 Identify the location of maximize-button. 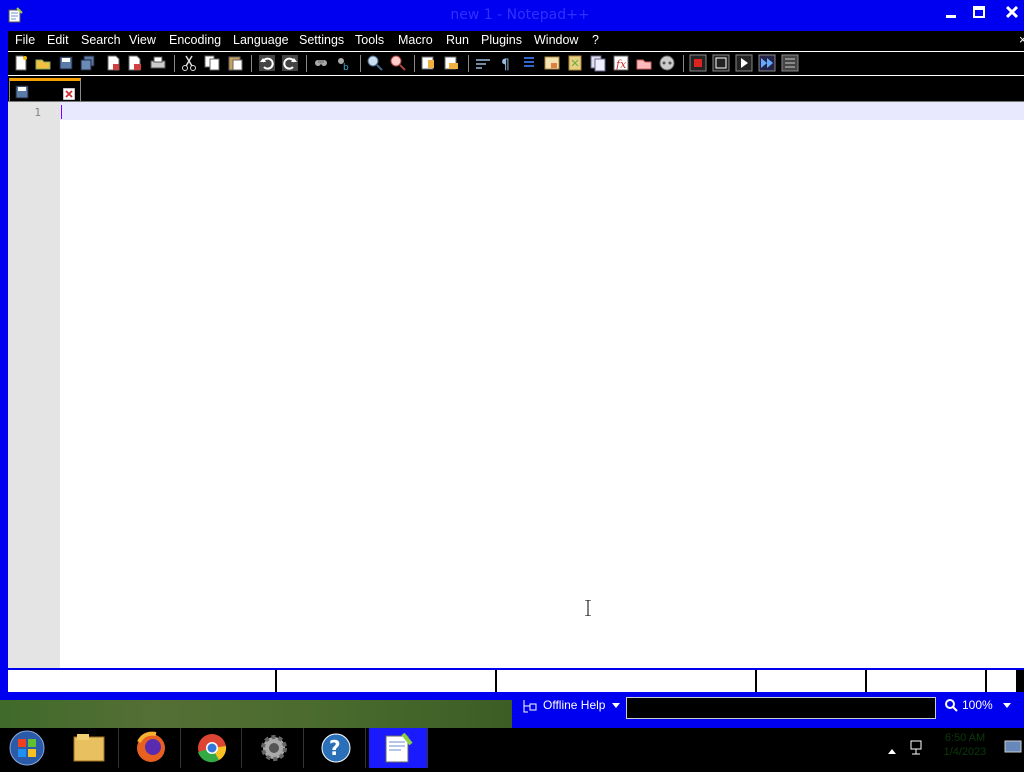
(980, 13).